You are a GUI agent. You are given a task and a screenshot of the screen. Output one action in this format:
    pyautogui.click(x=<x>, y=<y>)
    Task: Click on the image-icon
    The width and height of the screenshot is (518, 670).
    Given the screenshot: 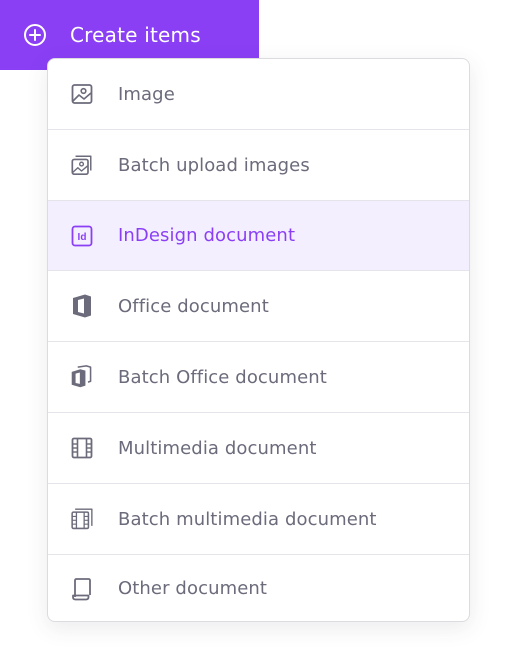 What is the action you would take?
    pyautogui.click(x=82, y=94)
    